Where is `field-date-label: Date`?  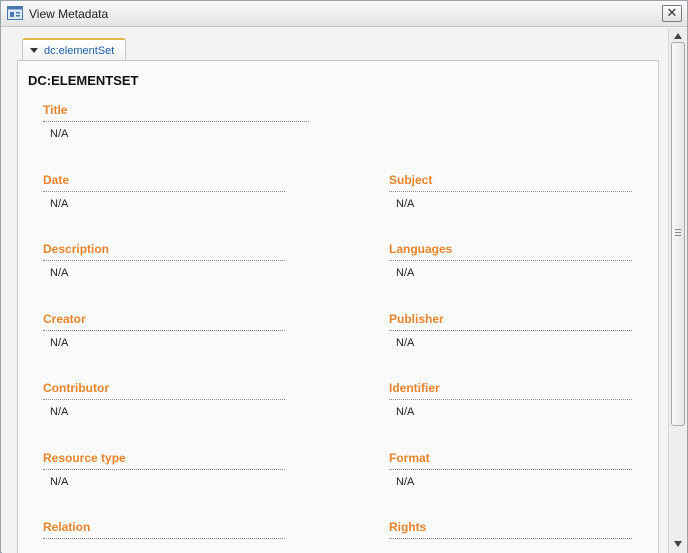
field-date-label: Date is located at coordinates (164, 182).